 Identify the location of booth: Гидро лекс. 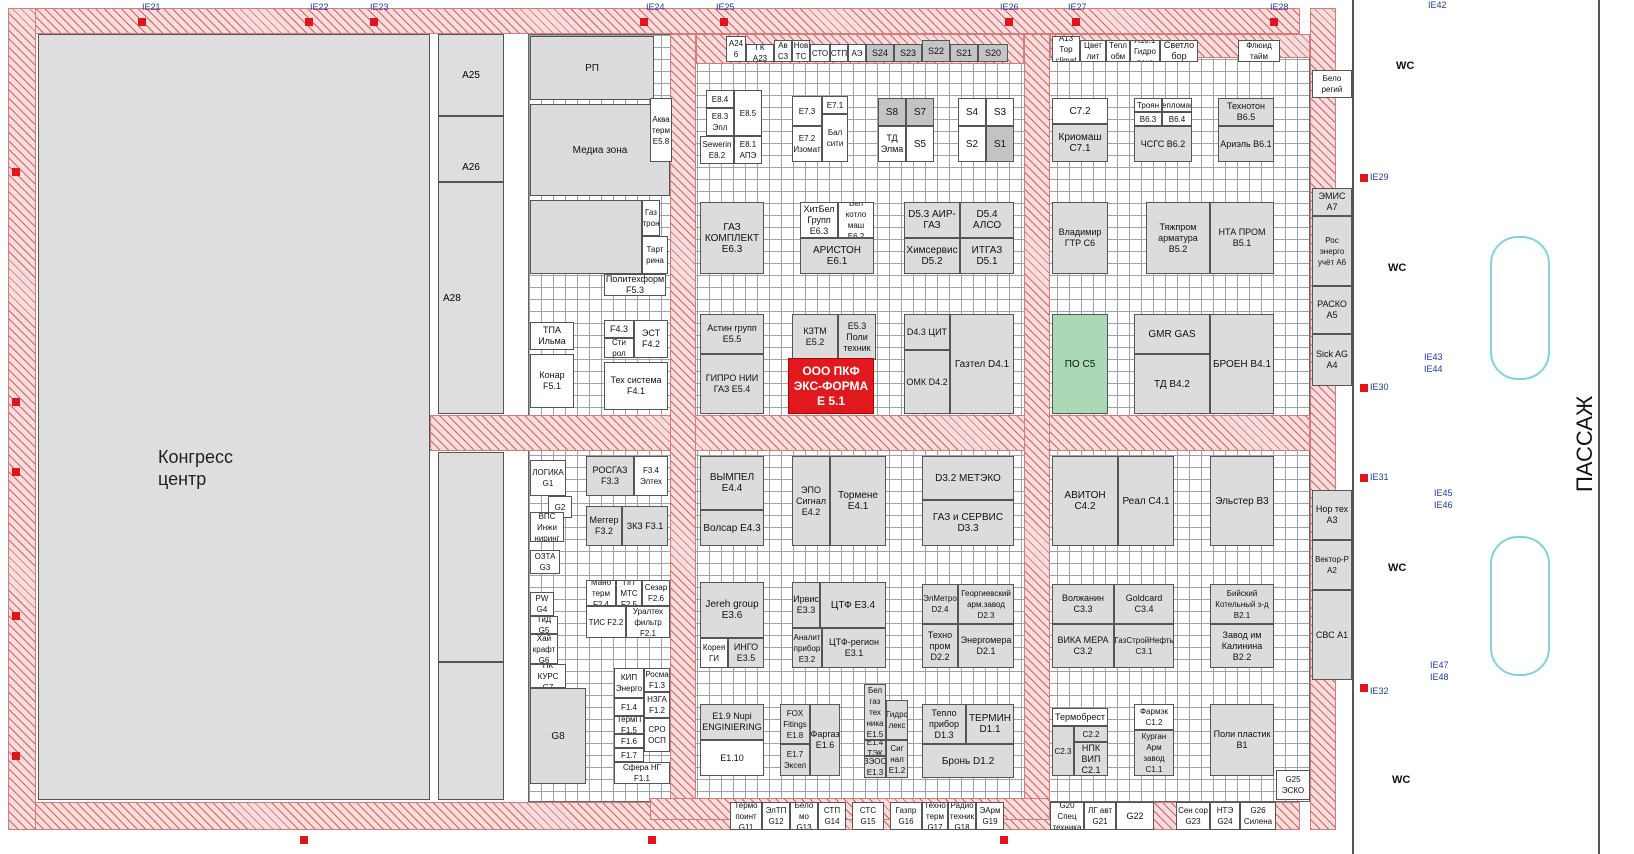
(897, 720).